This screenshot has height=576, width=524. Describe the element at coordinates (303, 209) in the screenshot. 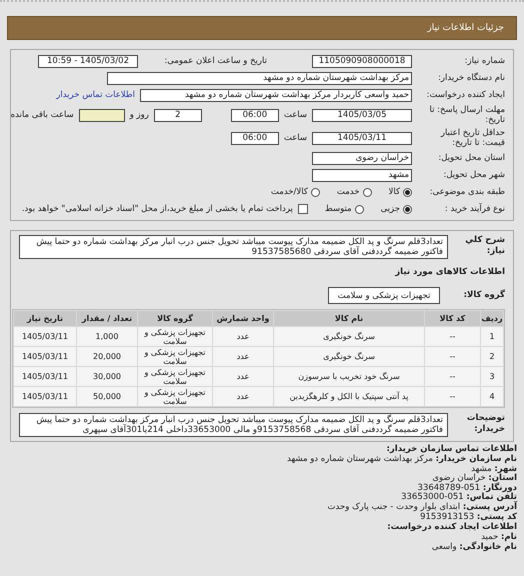

I see `checkbox` at that location.